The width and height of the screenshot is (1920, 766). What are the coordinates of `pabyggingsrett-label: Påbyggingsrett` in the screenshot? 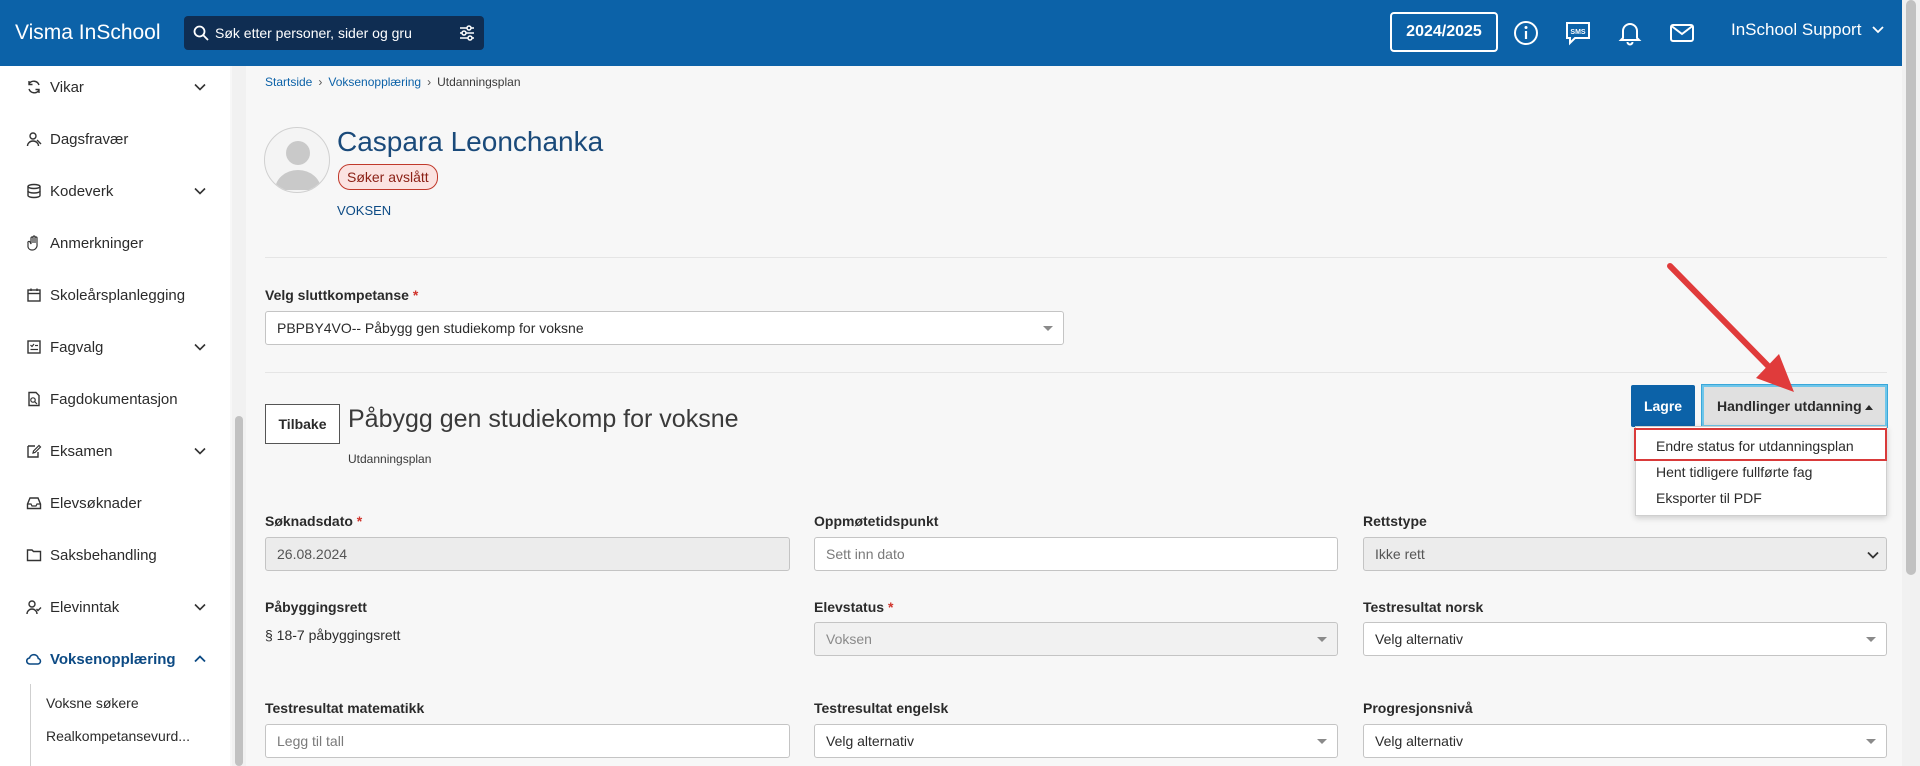 It's located at (316, 607).